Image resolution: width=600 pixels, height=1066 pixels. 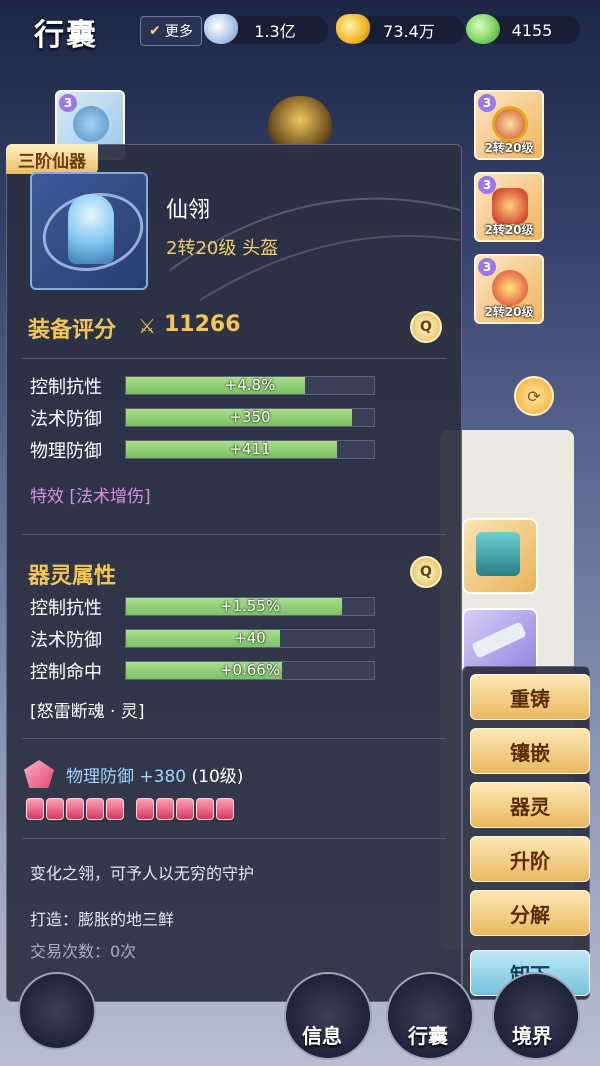 What do you see at coordinates (142, 873) in the screenshot?
I see `item-description: 变化之翎，可予人以无穷的守护` at bounding box center [142, 873].